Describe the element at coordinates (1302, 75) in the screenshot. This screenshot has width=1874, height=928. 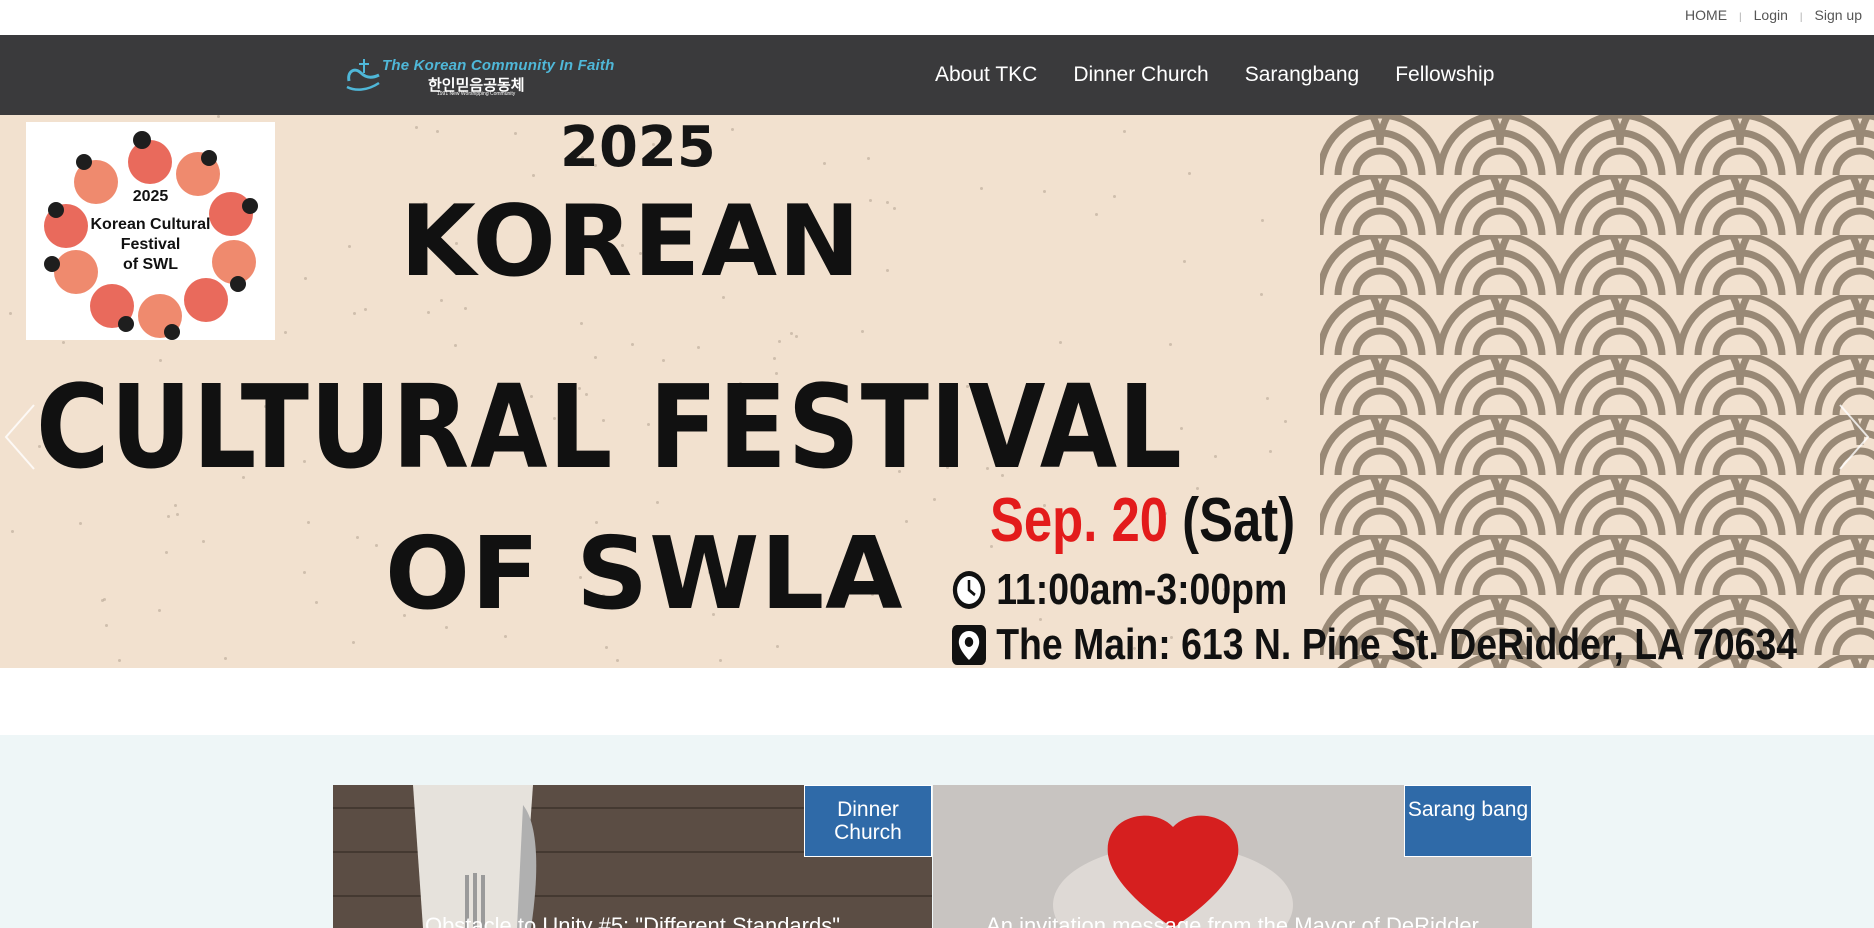
I see `nav-sarangbang: Sarangbang` at that location.